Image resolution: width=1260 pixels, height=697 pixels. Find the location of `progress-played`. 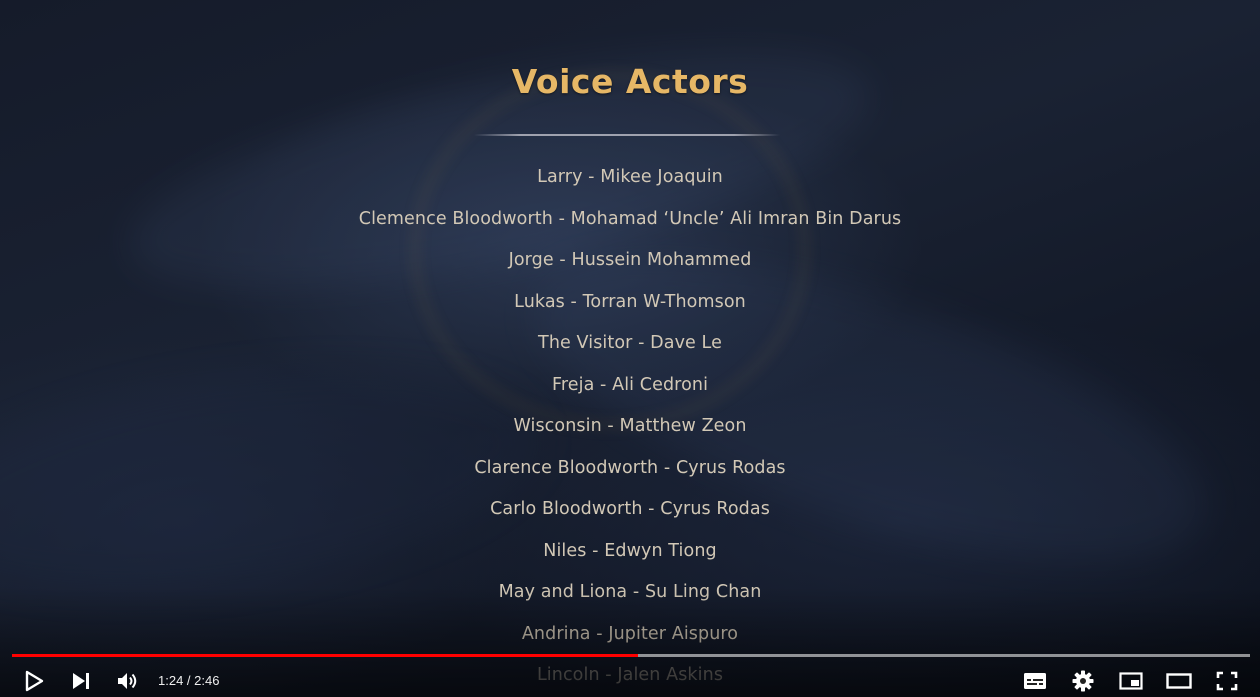

progress-played is located at coordinates (325, 655).